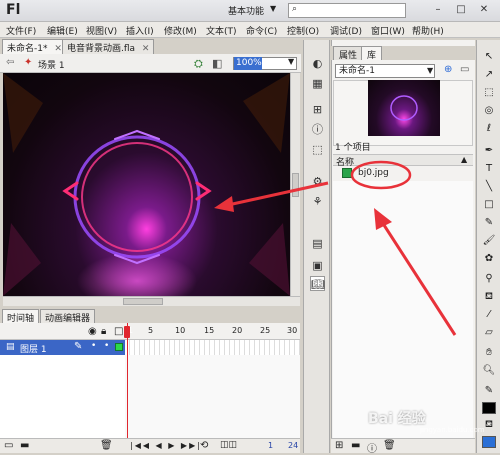  Describe the element at coordinates (385, 71) in the screenshot. I see `library-document-select: 未命名-1` at that location.